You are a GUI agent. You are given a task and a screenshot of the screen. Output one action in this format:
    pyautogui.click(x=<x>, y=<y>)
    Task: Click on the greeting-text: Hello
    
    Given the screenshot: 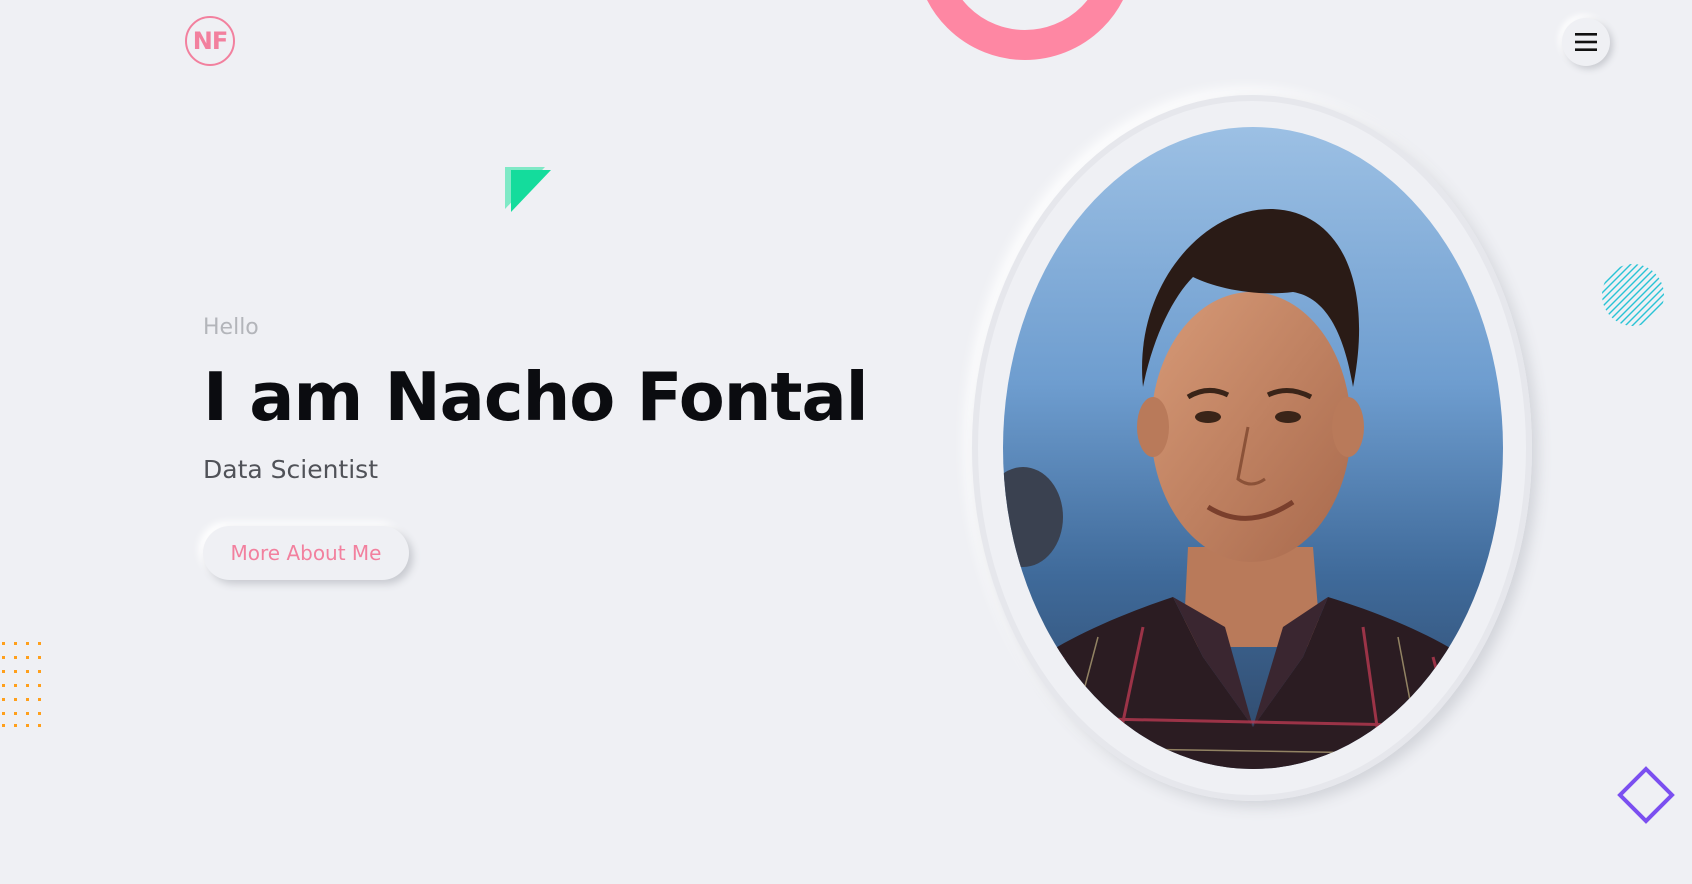 What is the action you would take?
    pyautogui.click(x=231, y=327)
    